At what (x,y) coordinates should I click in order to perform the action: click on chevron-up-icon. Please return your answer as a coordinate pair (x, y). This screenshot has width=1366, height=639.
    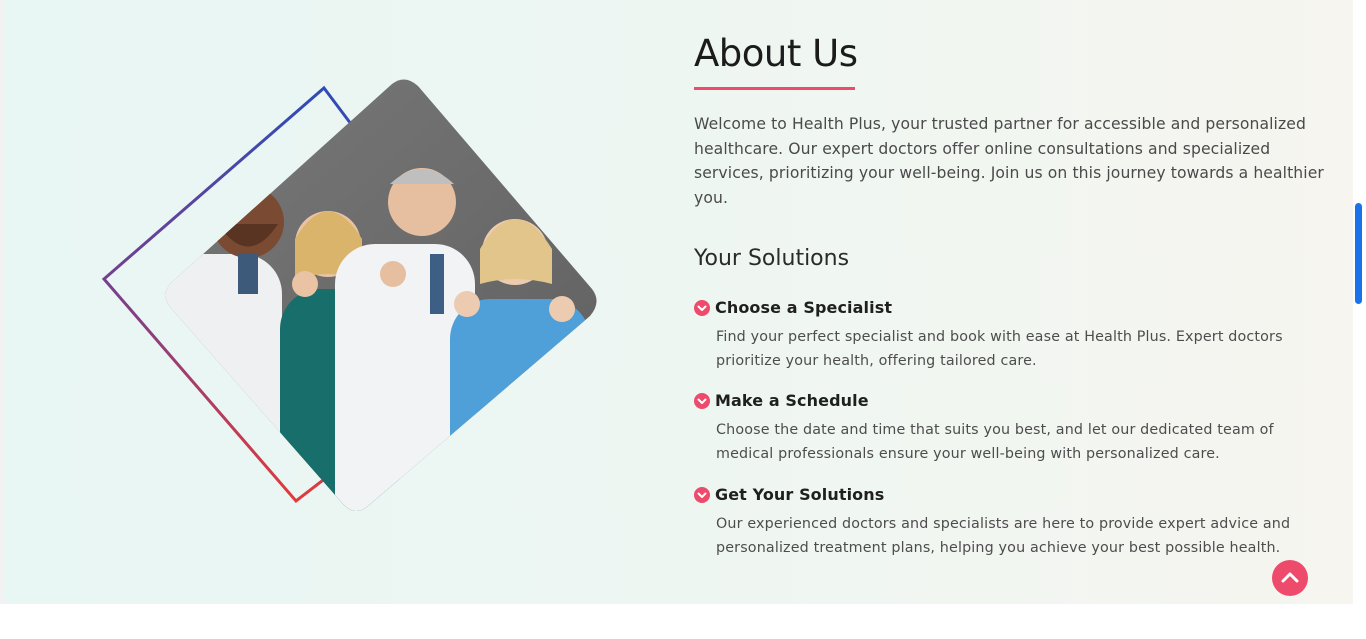
    Looking at the image, I should click on (1290, 577).